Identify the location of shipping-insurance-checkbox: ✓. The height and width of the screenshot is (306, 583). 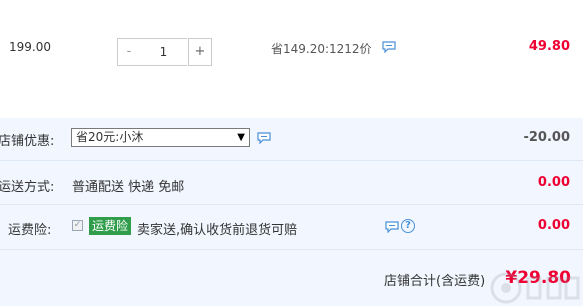
(77, 225).